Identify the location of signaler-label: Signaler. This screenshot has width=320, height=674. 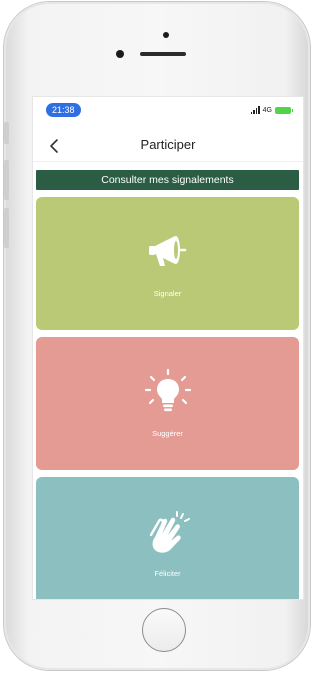
(167, 293).